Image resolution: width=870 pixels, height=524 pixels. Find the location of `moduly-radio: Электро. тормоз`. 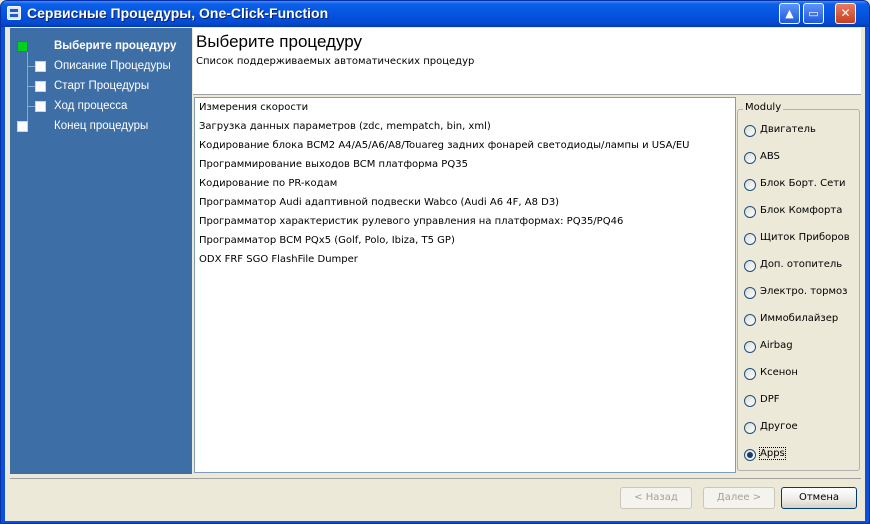

moduly-radio: Электро. тормоз is located at coordinates (801, 293).